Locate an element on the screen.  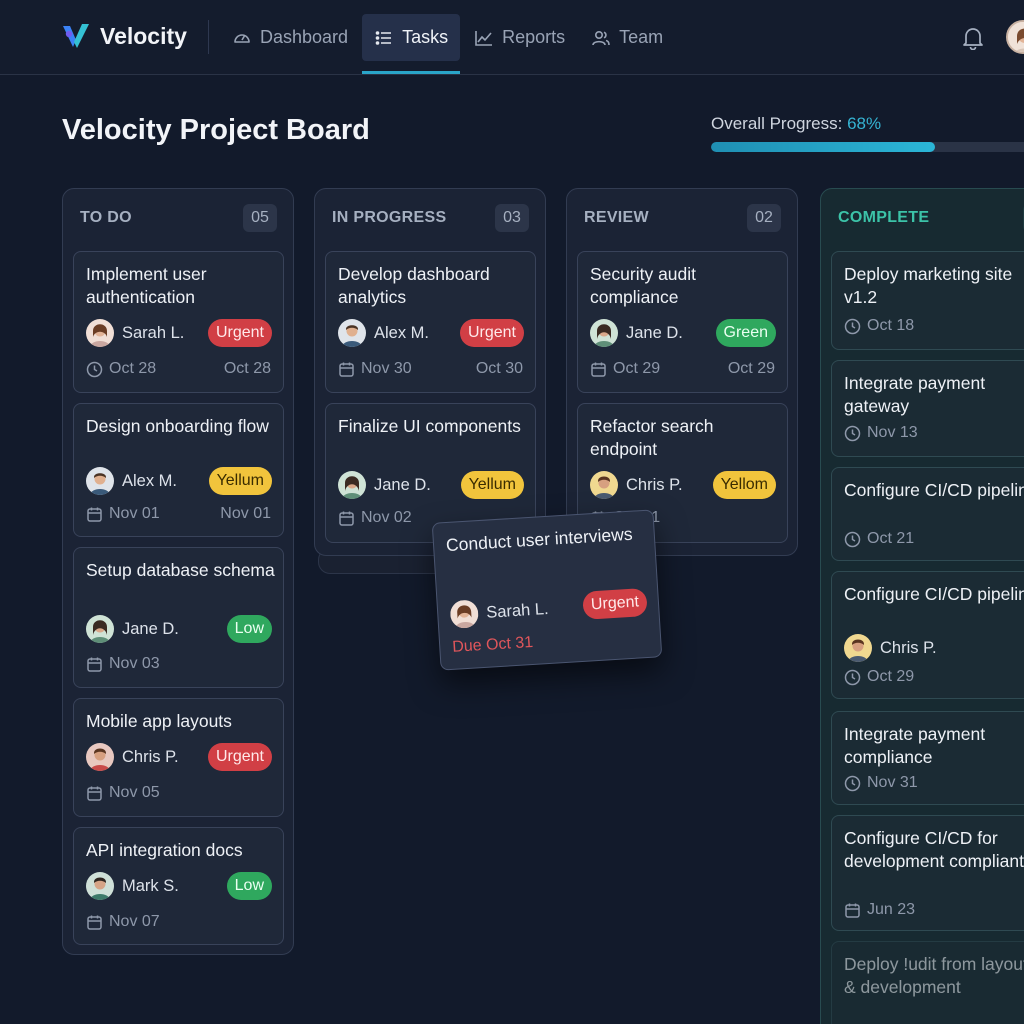
task-card: Integrate payment compliance Nov 31 is located at coordinates (927, 758).